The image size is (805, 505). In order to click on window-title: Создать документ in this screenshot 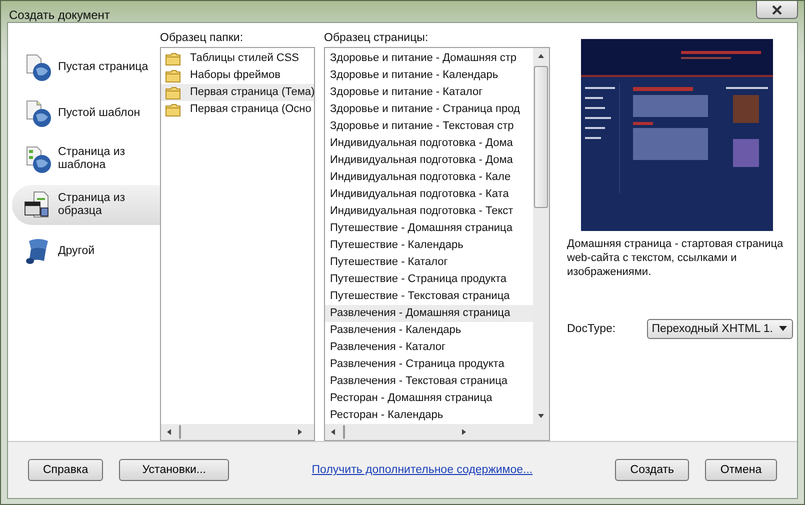, I will do `click(59, 15)`.